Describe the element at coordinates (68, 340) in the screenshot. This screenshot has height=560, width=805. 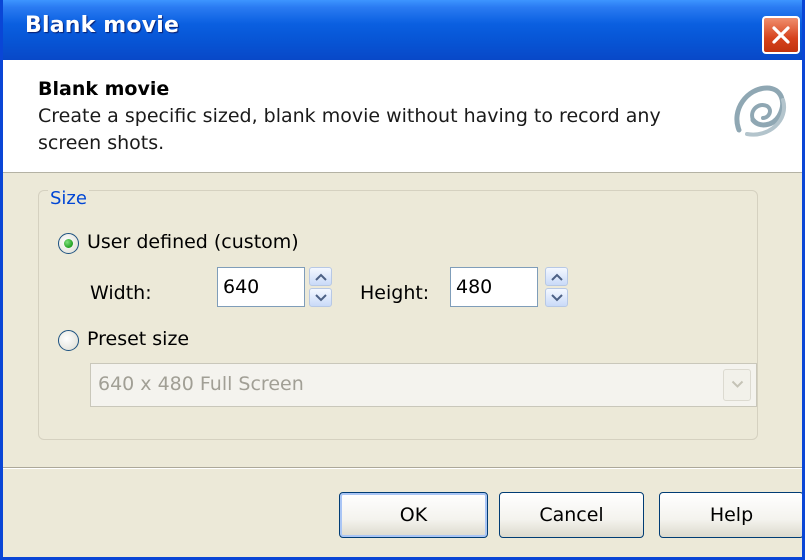
I see `preset-size-radio` at that location.